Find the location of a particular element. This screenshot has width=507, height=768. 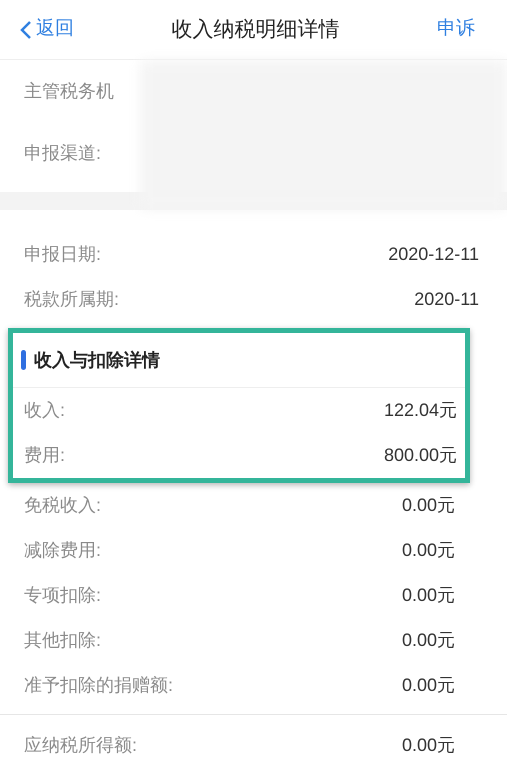

field-label: 准予扣除的捐赠额: is located at coordinates (99, 685).